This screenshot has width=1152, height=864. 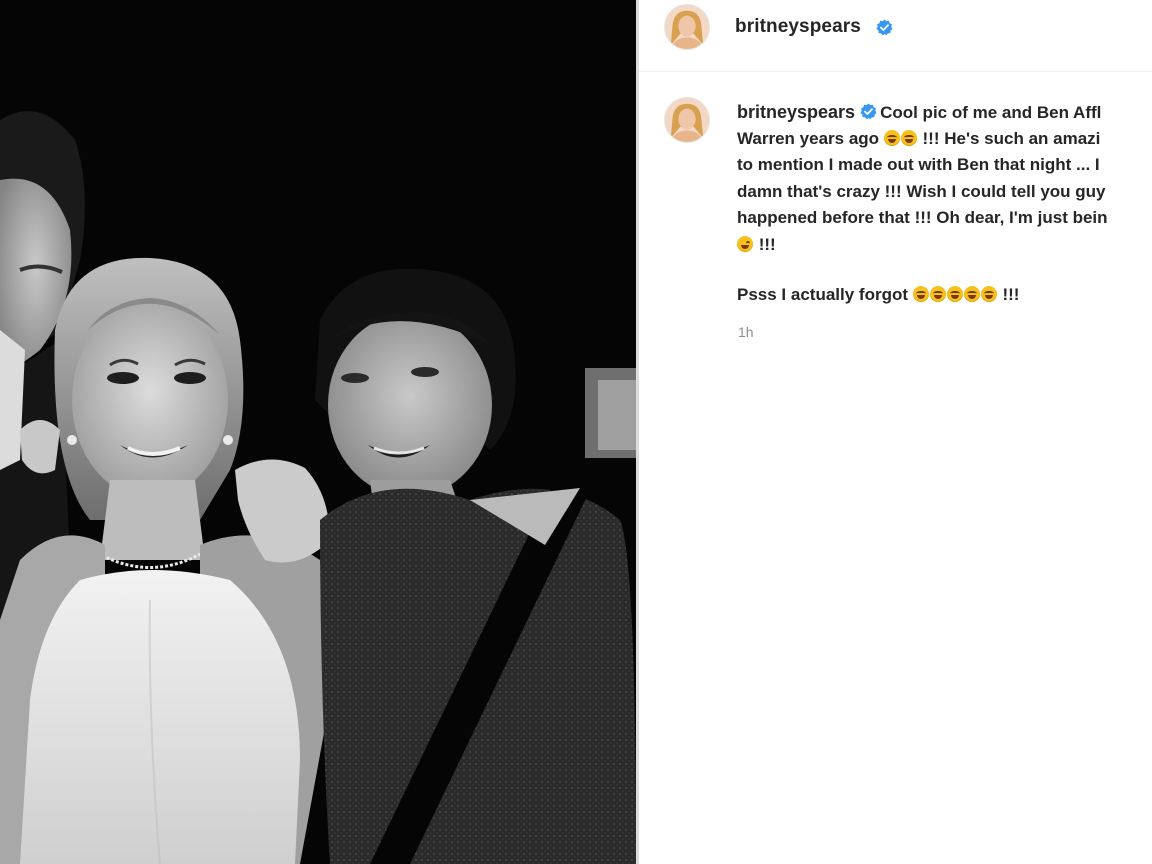 I want to click on caption-text-6: !!!, so click(x=767, y=244).